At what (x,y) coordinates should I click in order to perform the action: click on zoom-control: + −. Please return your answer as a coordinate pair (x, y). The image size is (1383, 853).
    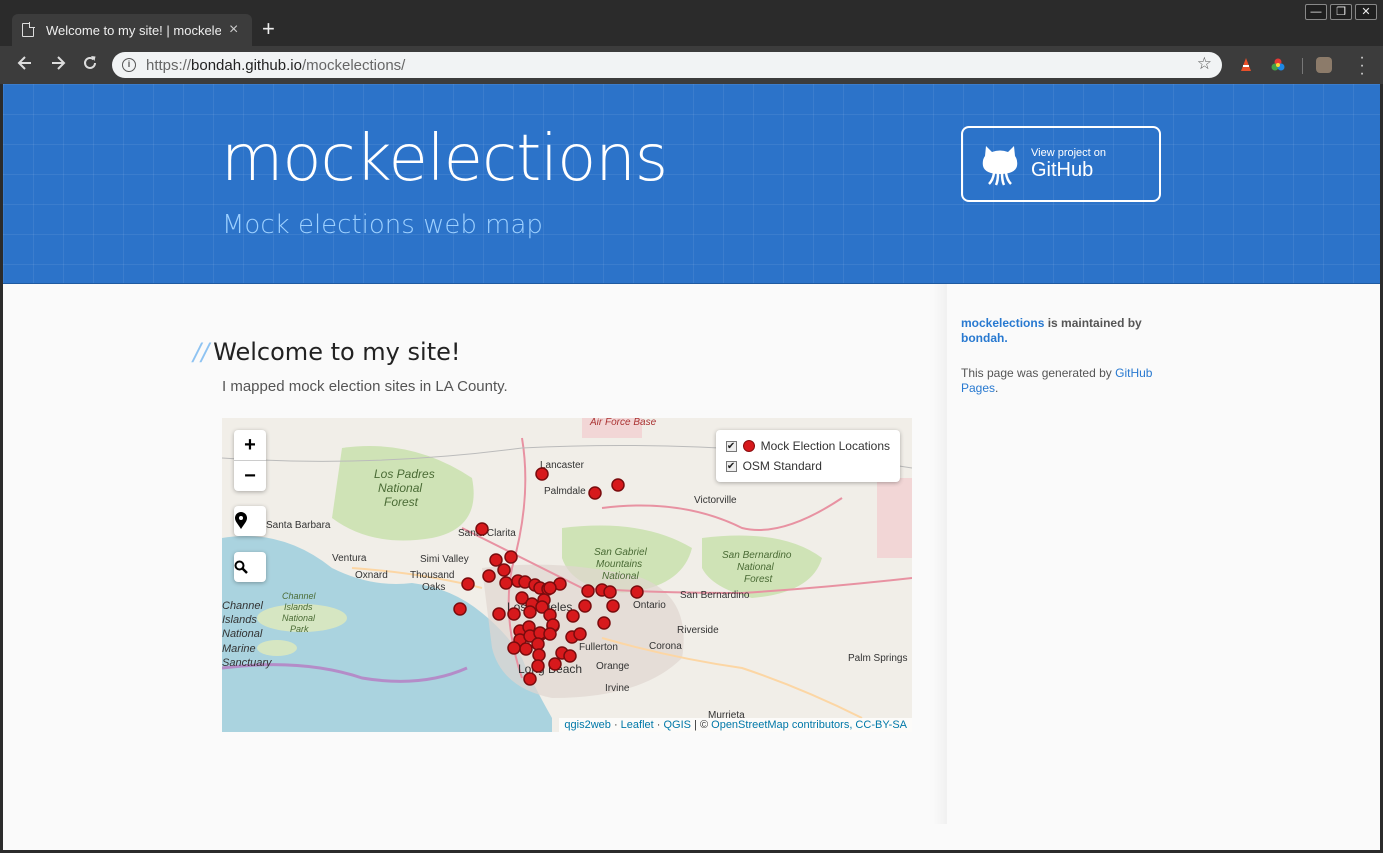
    Looking at the image, I should click on (250, 460).